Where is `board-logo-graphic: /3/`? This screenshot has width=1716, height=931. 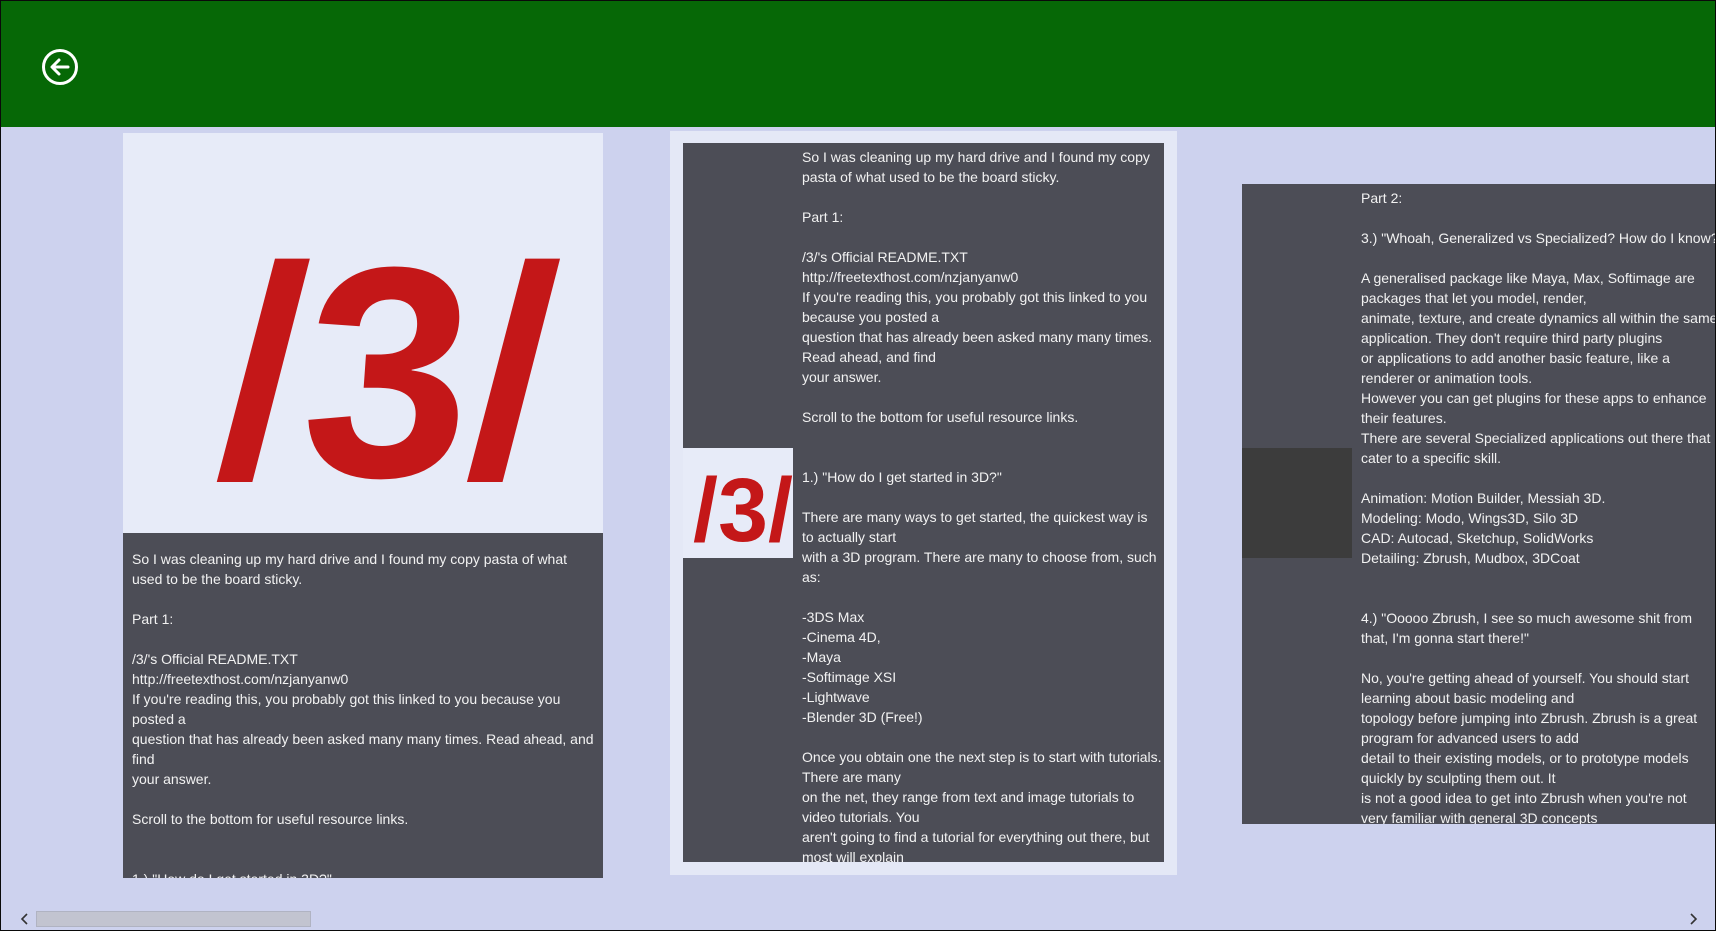 board-logo-graphic: /3/ is located at coordinates (389, 368).